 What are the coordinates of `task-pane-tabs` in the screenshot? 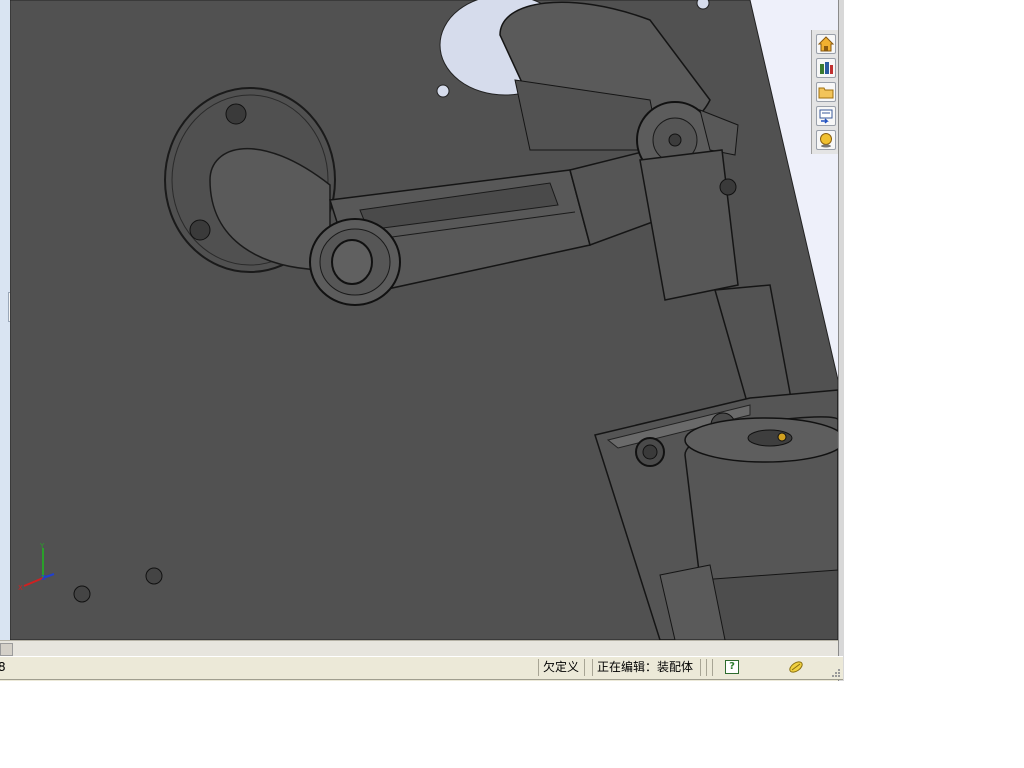 It's located at (825, 92).